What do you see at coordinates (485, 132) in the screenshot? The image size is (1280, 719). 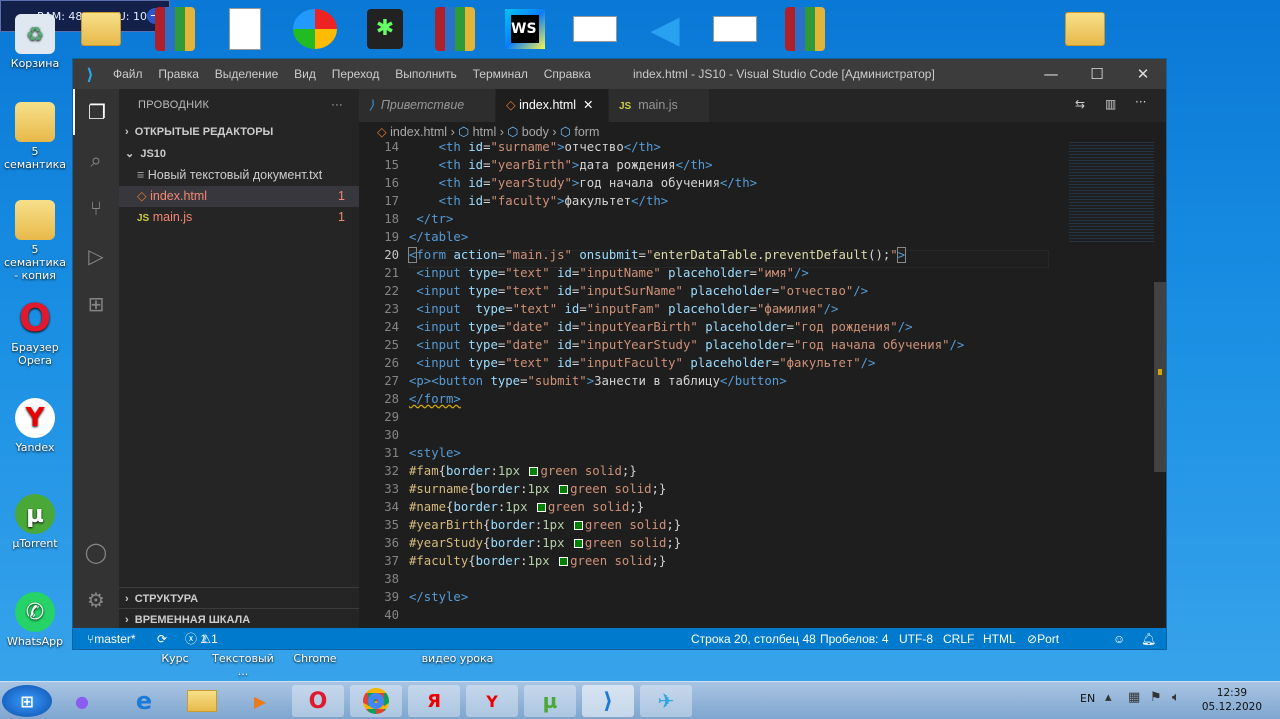 I see `breadcrumb-item: html` at bounding box center [485, 132].